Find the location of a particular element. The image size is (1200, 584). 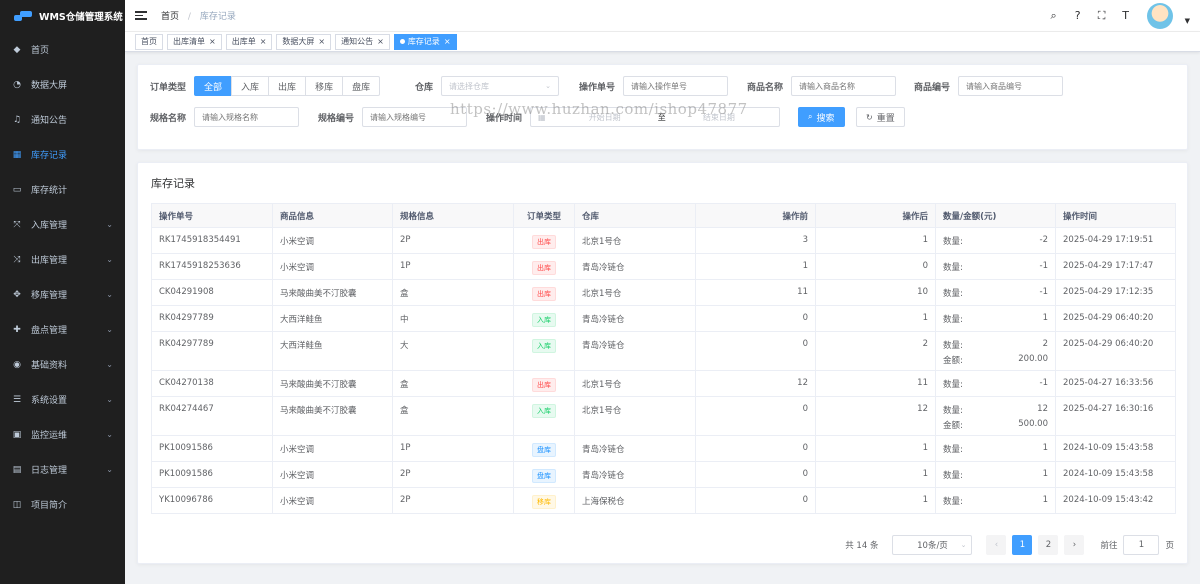

order-type-option: 移库 is located at coordinates (324, 86).